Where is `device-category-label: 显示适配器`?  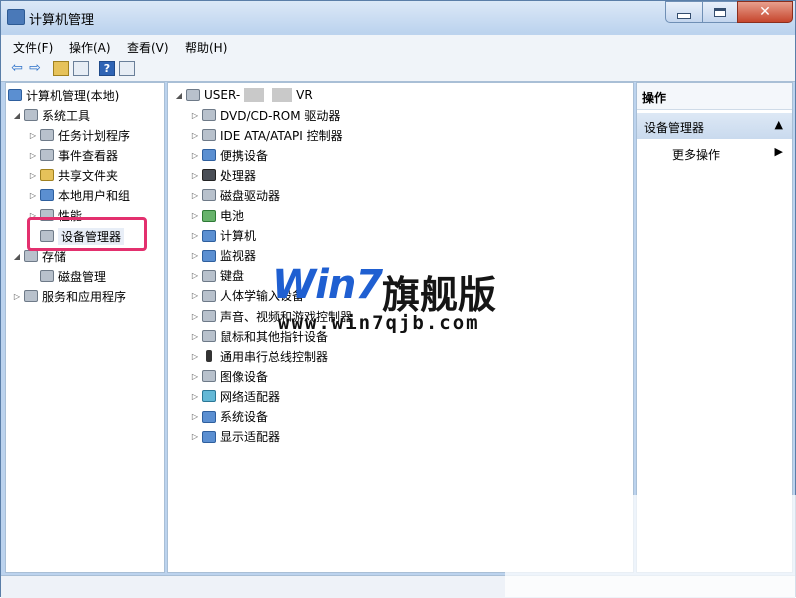 device-category-label: 显示适配器 is located at coordinates (250, 437).